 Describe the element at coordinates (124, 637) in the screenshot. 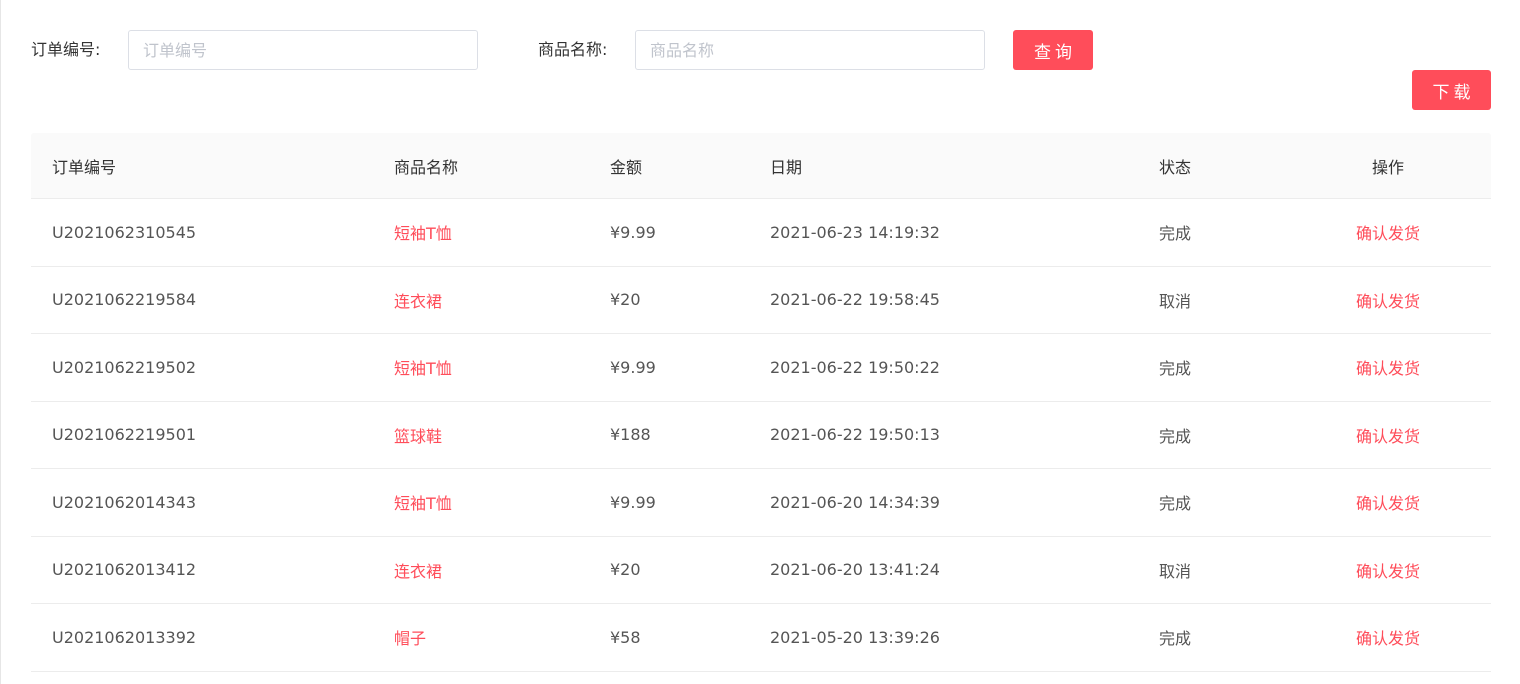

I see `order-number-cell: U2021062013392` at that location.